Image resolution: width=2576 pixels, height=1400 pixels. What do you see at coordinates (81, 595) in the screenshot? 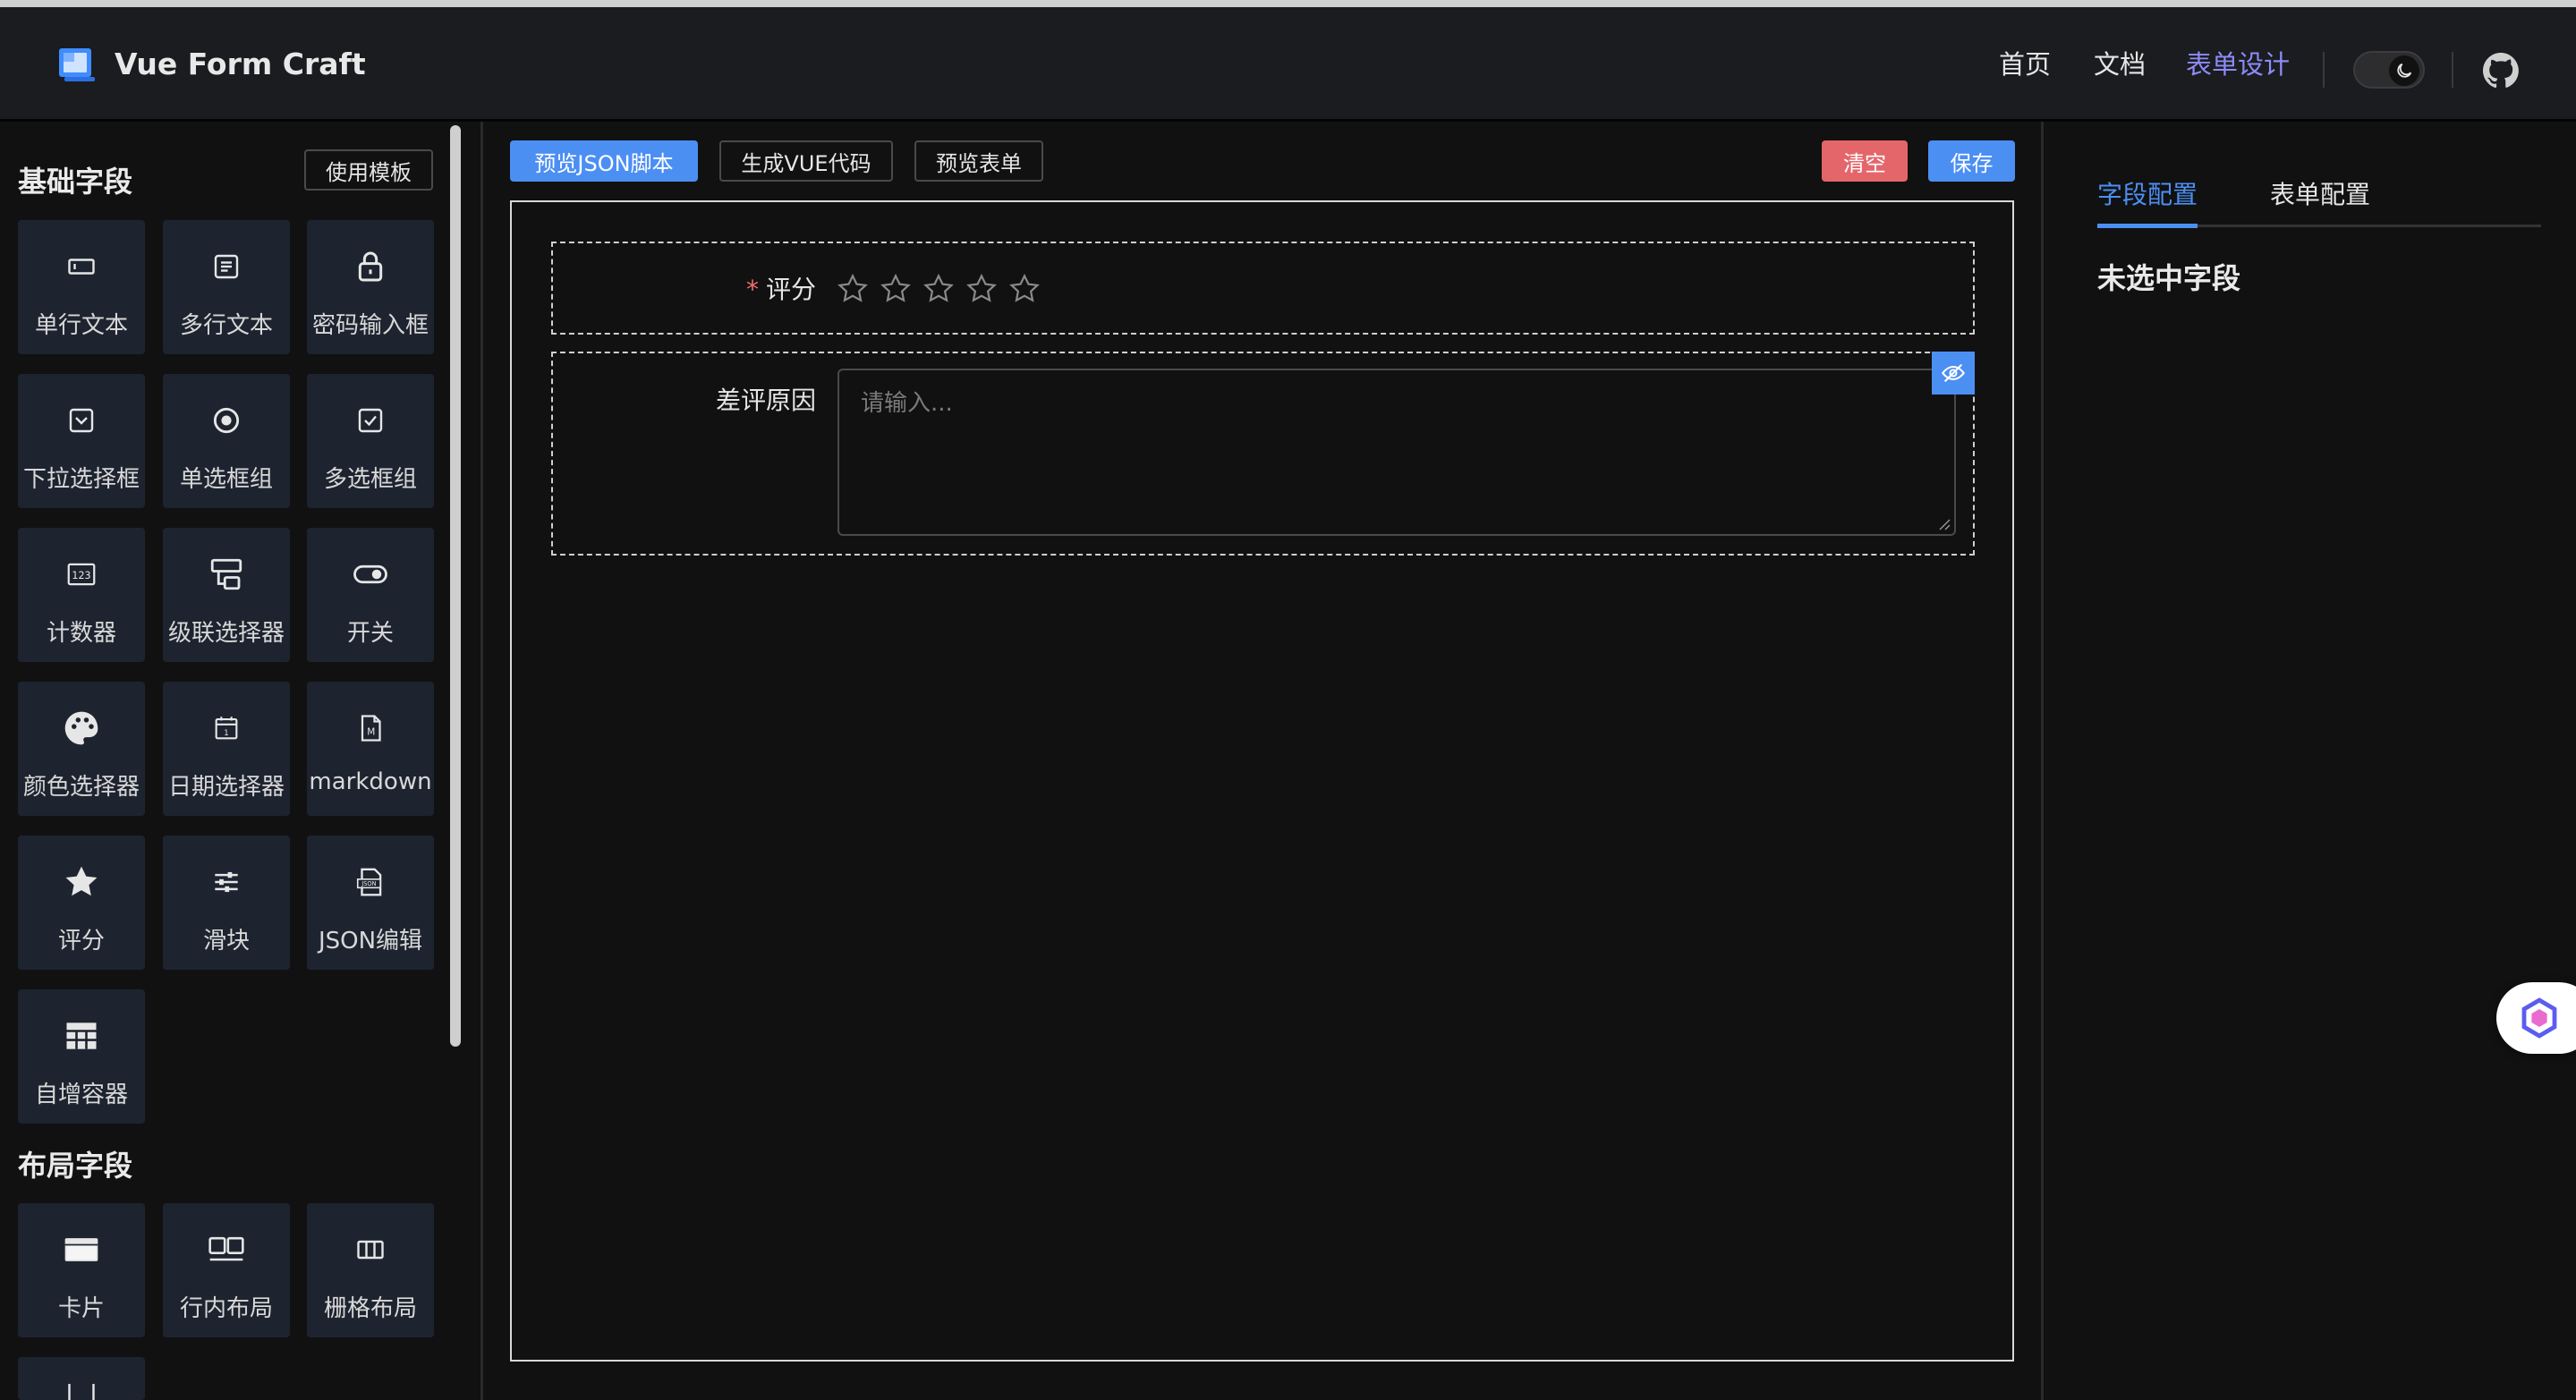
I see `widget-number: 123 计数器` at bounding box center [81, 595].